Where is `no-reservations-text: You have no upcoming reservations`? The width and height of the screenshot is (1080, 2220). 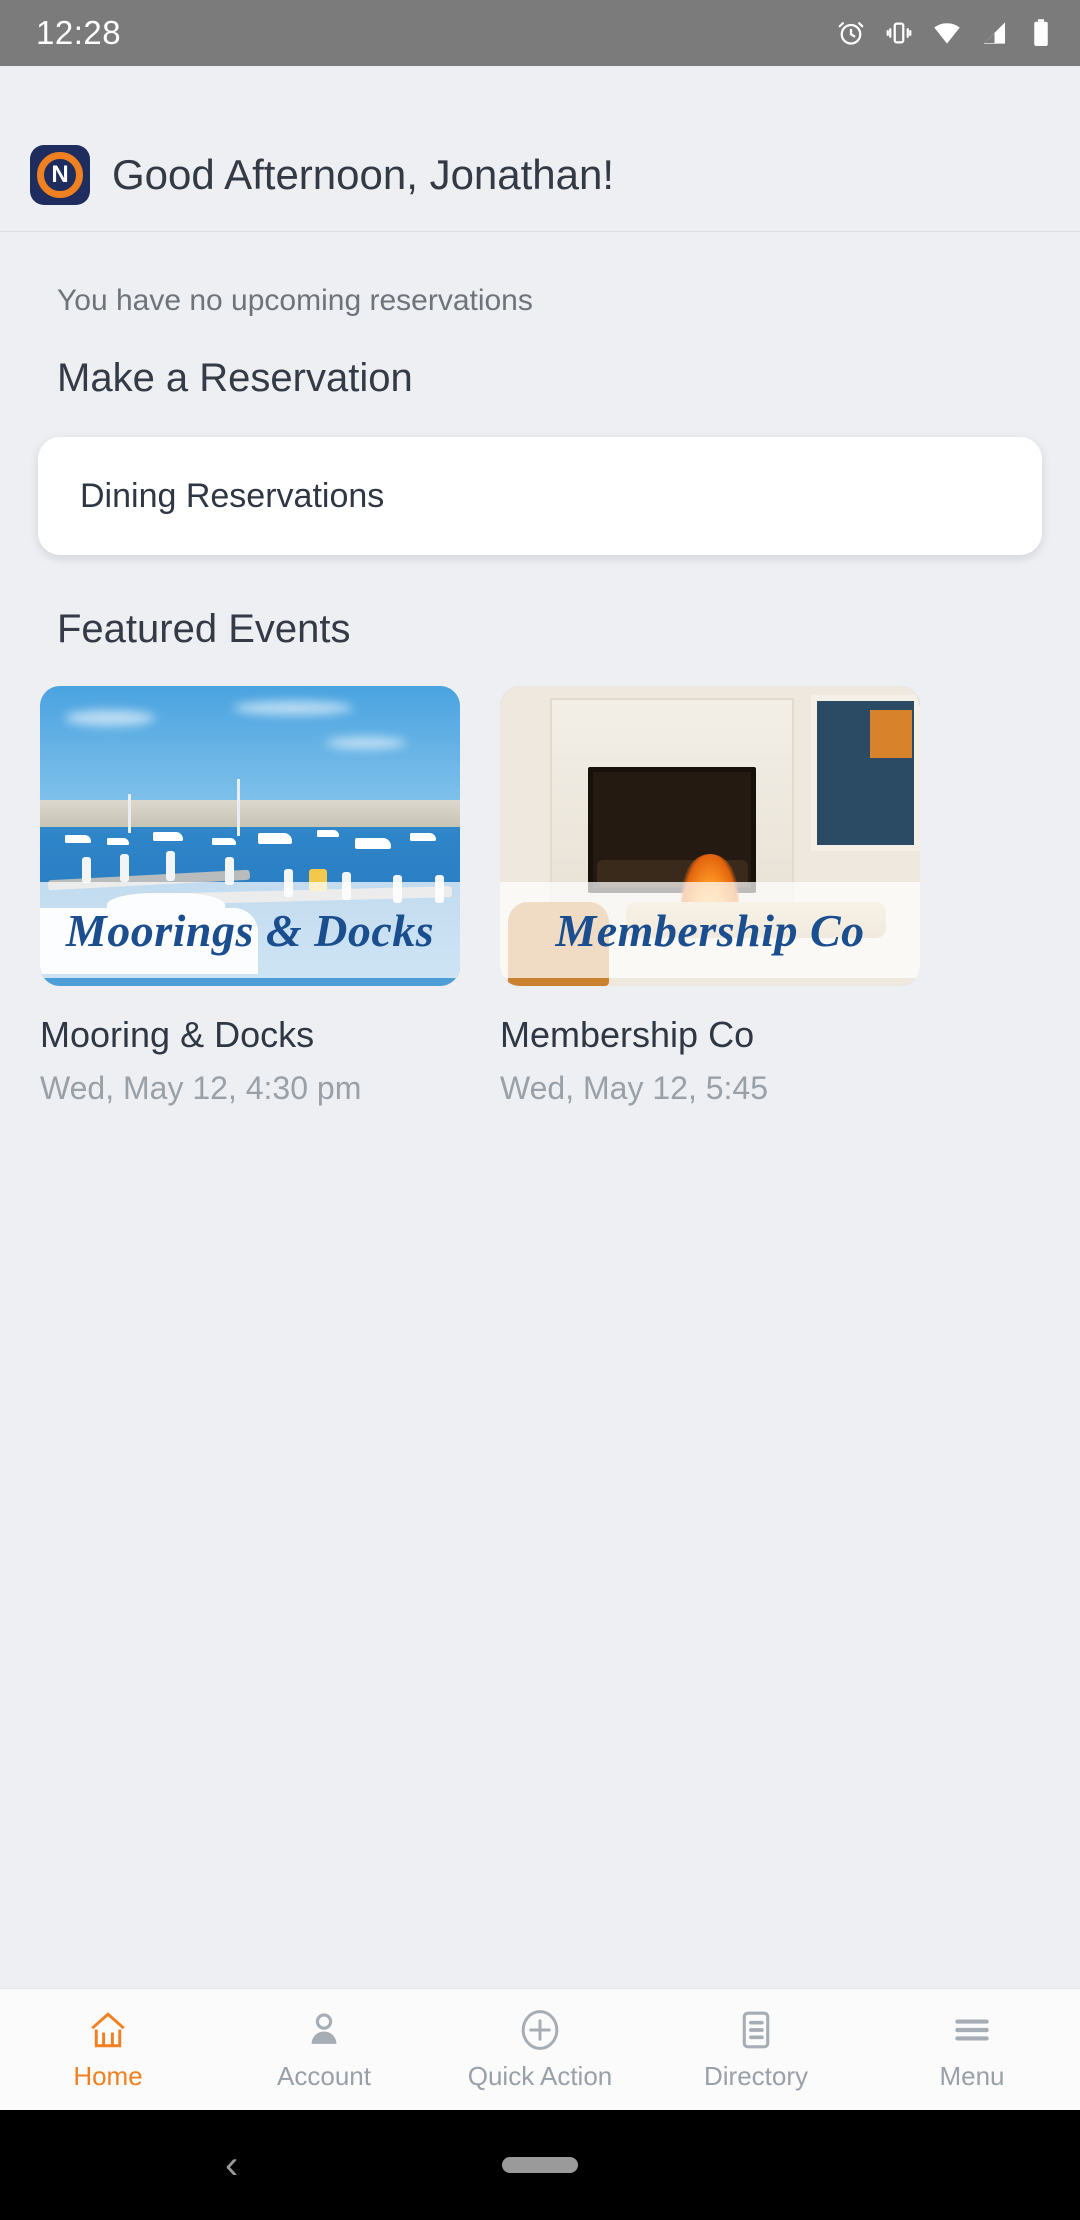
no-reservations-text: You have no upcoming reservations is located at coordinates (295, 300).